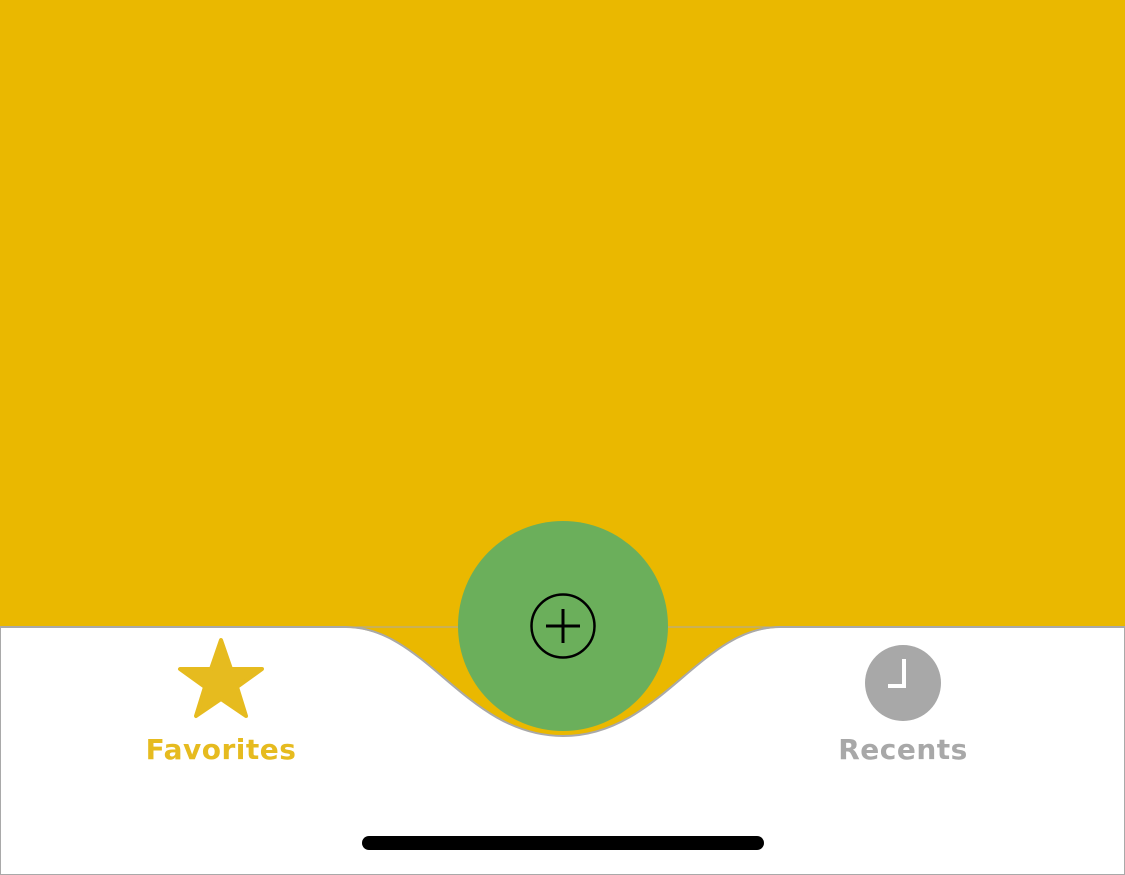  Describe the element at coordinates (221, 681) in the screenshot. I see `star-icon` at that location.